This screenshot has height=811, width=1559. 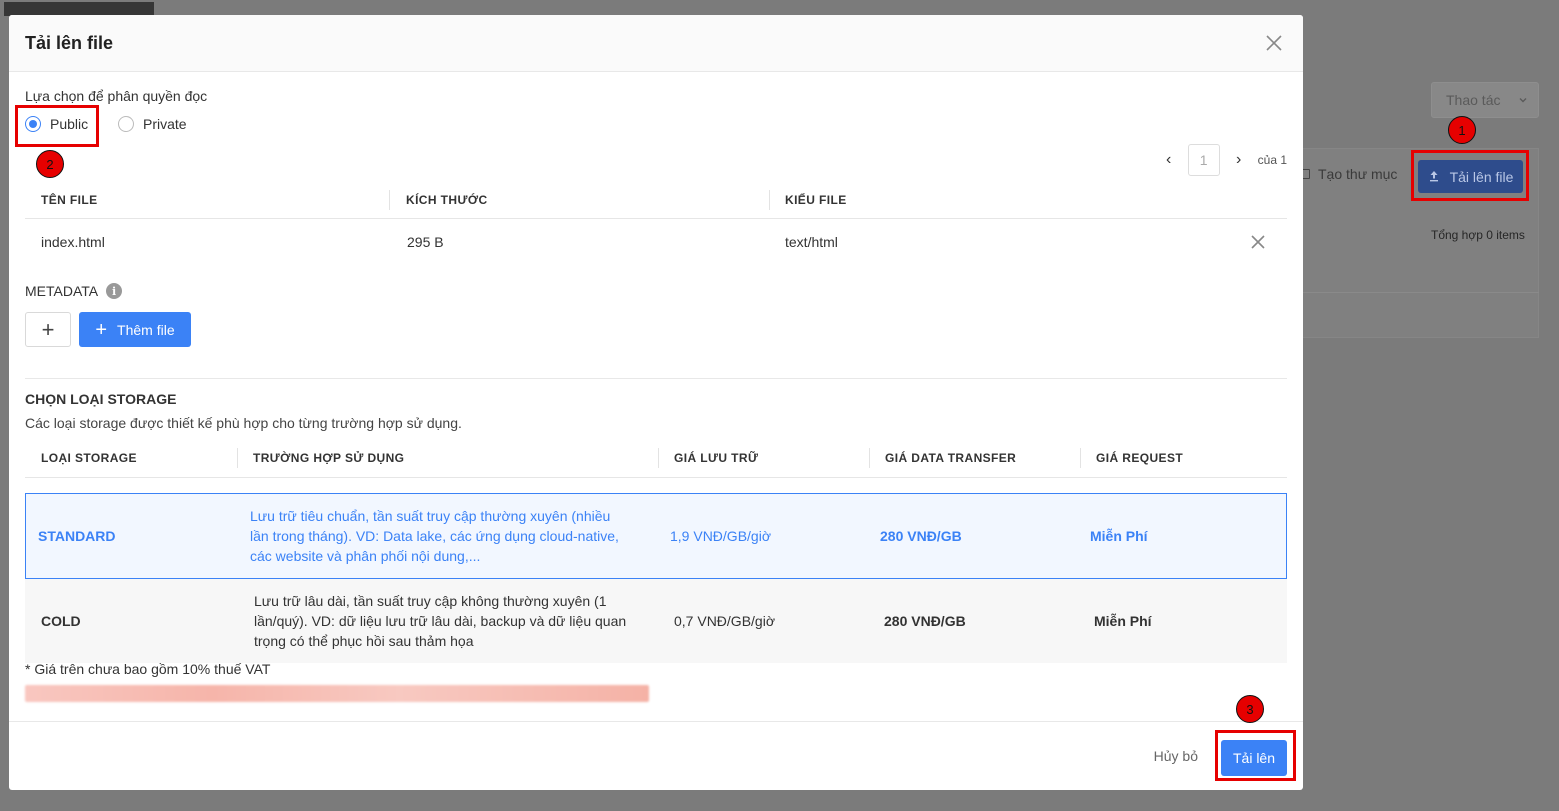 What do you see at coordinates (1358, 174) in the screenshot?
I see `create-folder-label: Tạo thư mục` at bounding box center [1358, 174].